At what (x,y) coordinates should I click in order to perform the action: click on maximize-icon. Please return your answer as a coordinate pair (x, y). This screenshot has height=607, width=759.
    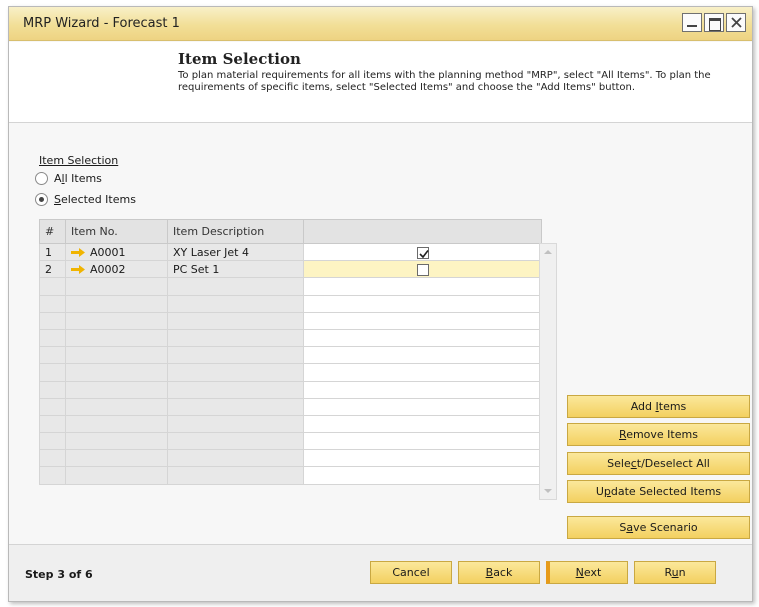
    Looking at the image, I should click on (714, 22).